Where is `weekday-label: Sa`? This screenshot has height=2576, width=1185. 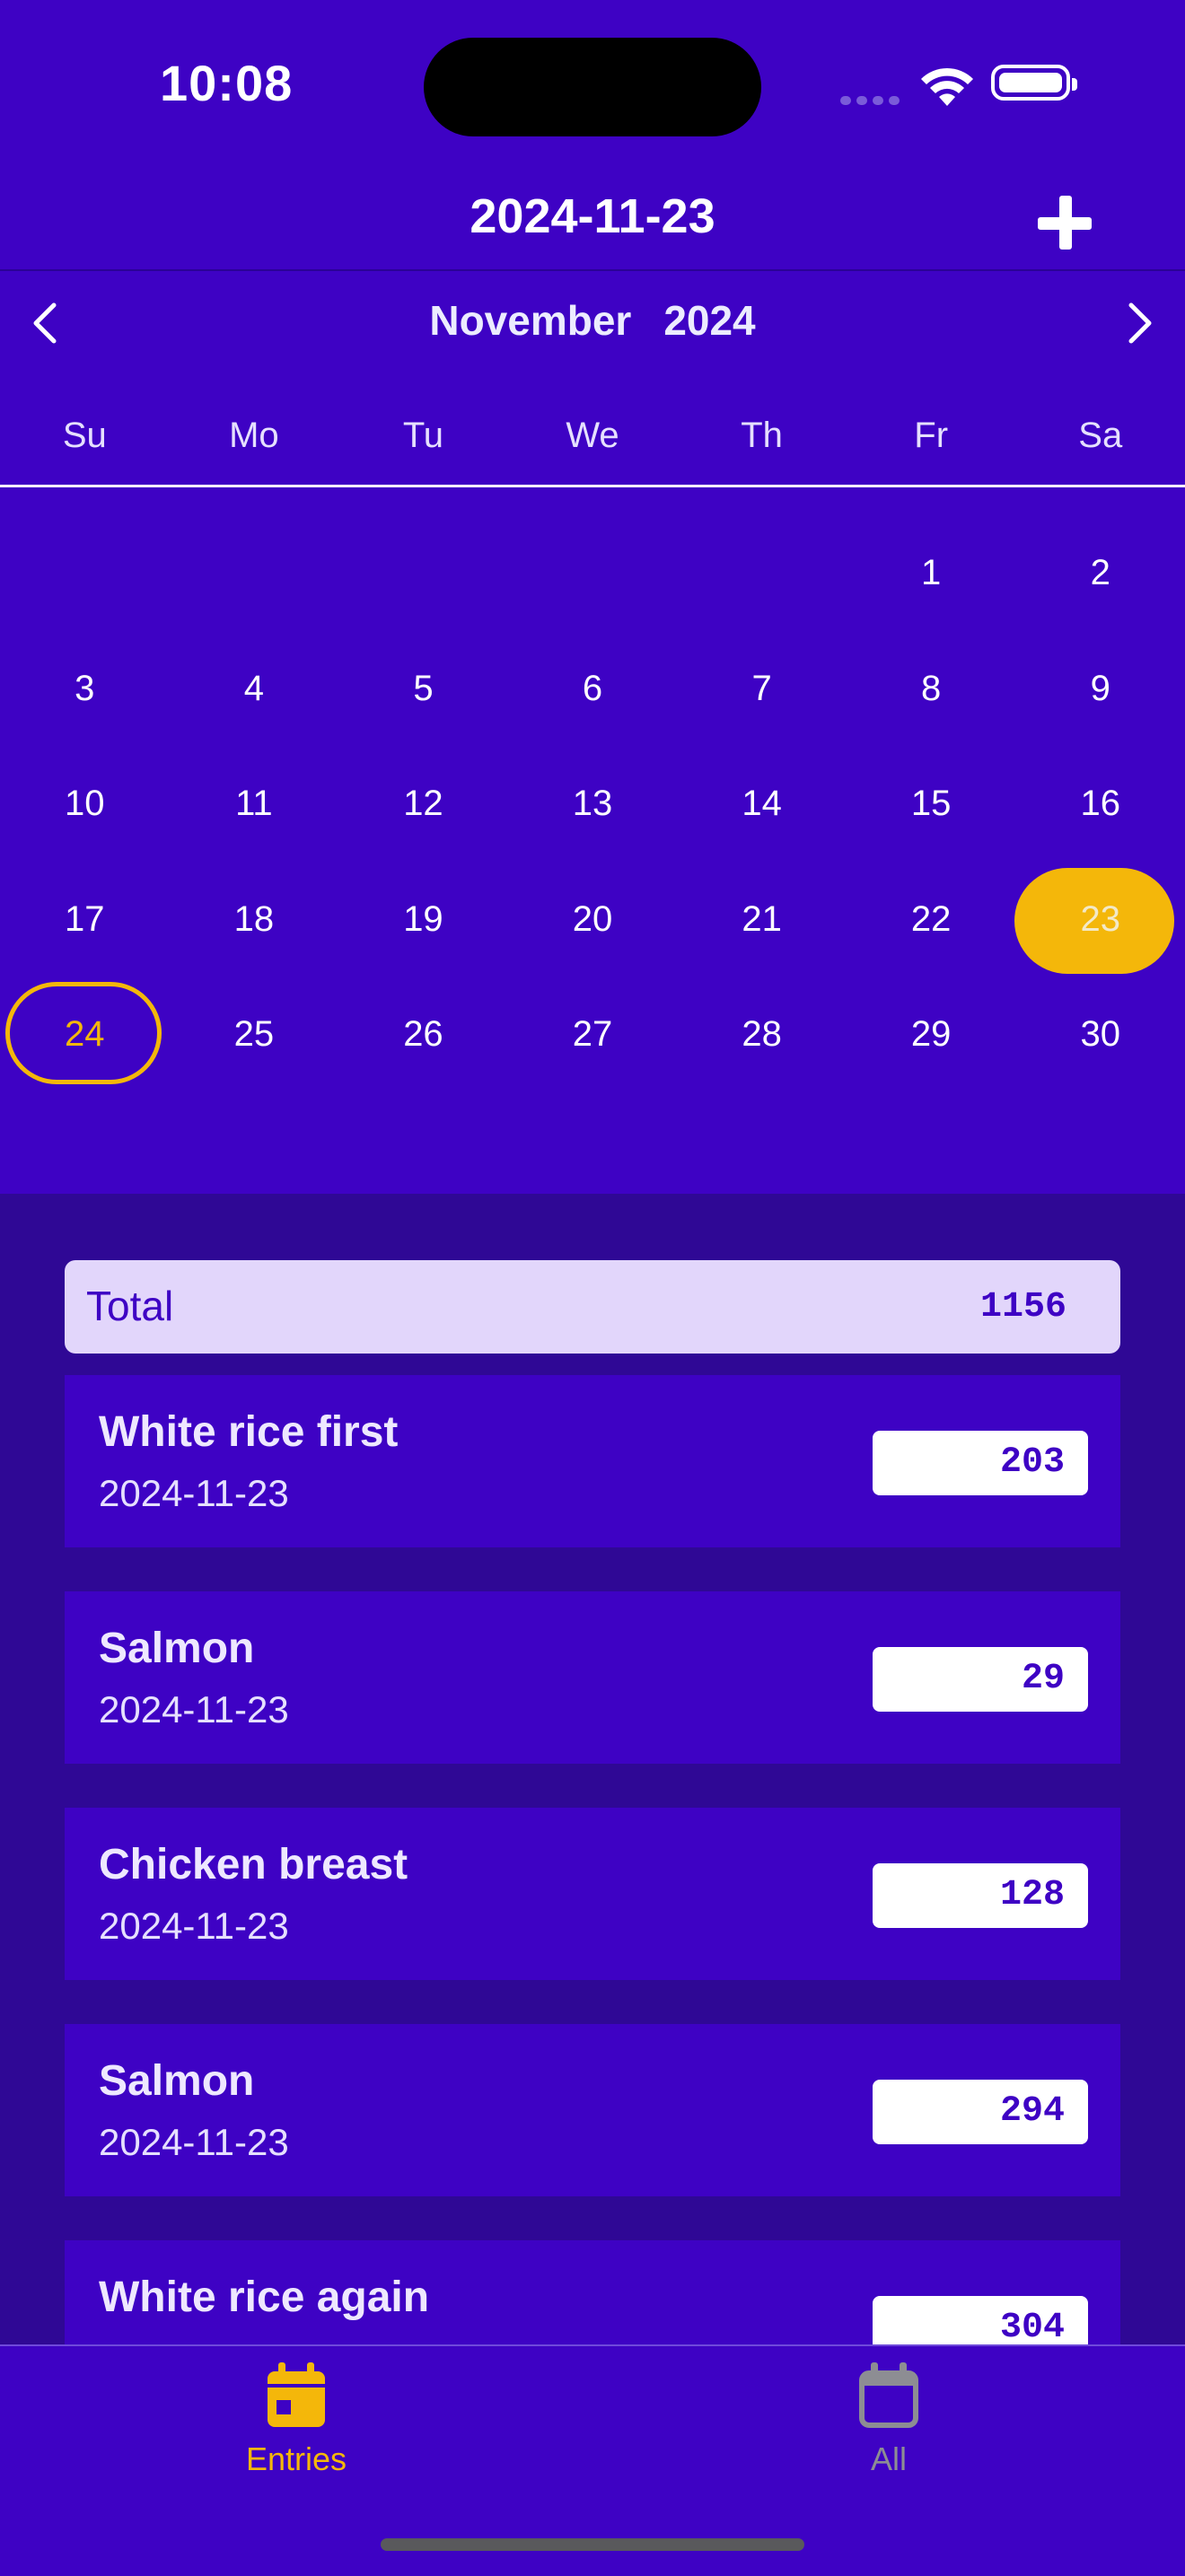 weekday-label: Sa is located at coordinates (1100, 435).